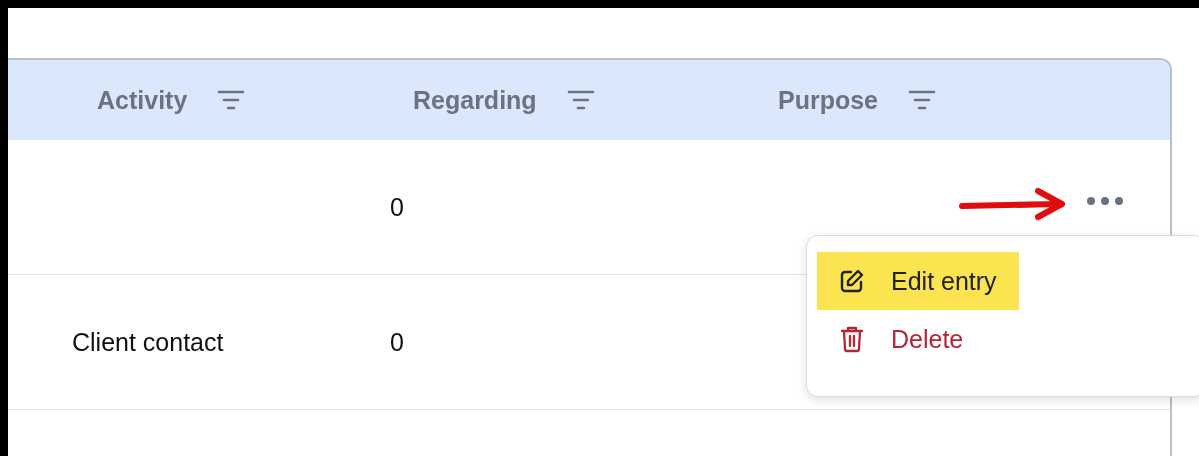  What do you see at coordinates (828, 100) in the screenshot?
I see `column-header: Purpose` at bounding box center [828, 100].